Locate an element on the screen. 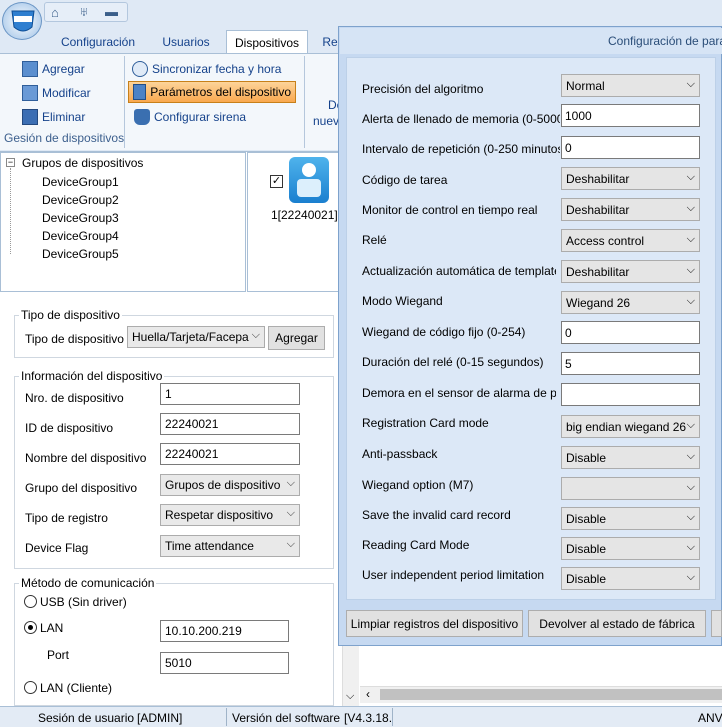 This screenshot has width=722, height=727. tree-item-group4: DeviceGroup4 is located at coordinates (80, 236).